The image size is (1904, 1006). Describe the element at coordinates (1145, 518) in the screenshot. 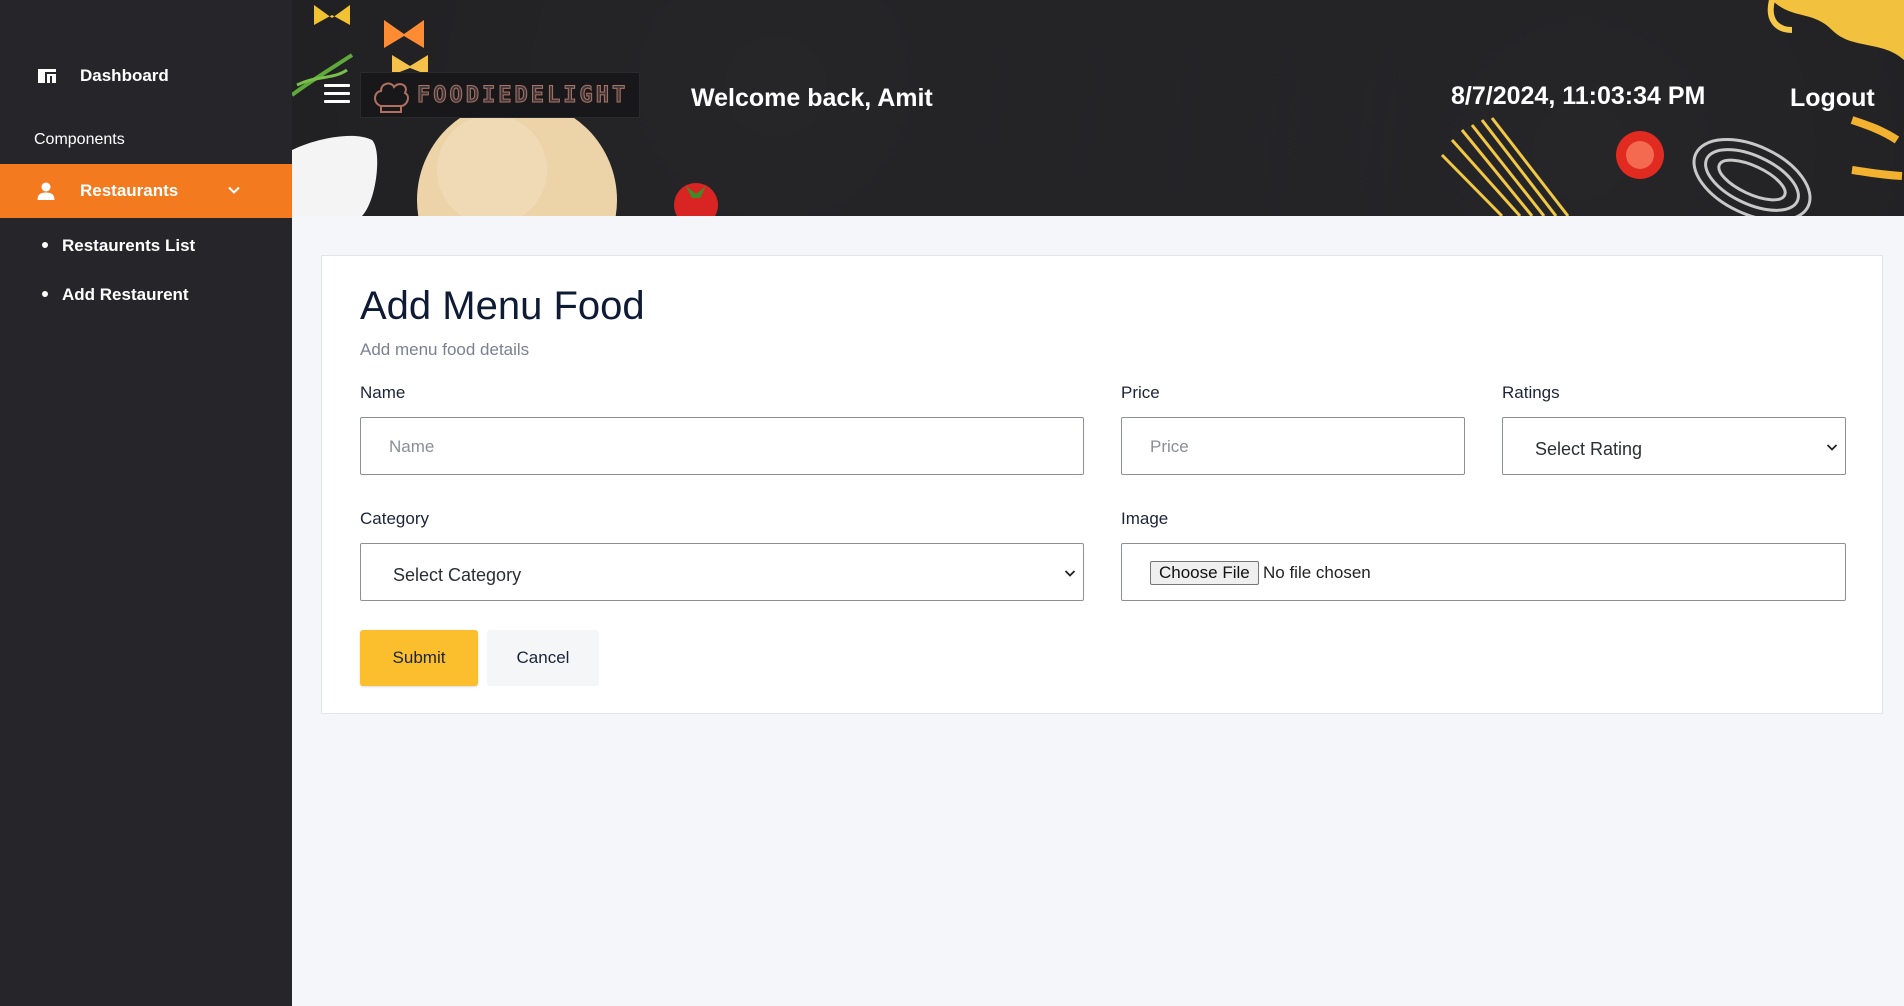

I see `image-label: Image` at that location.